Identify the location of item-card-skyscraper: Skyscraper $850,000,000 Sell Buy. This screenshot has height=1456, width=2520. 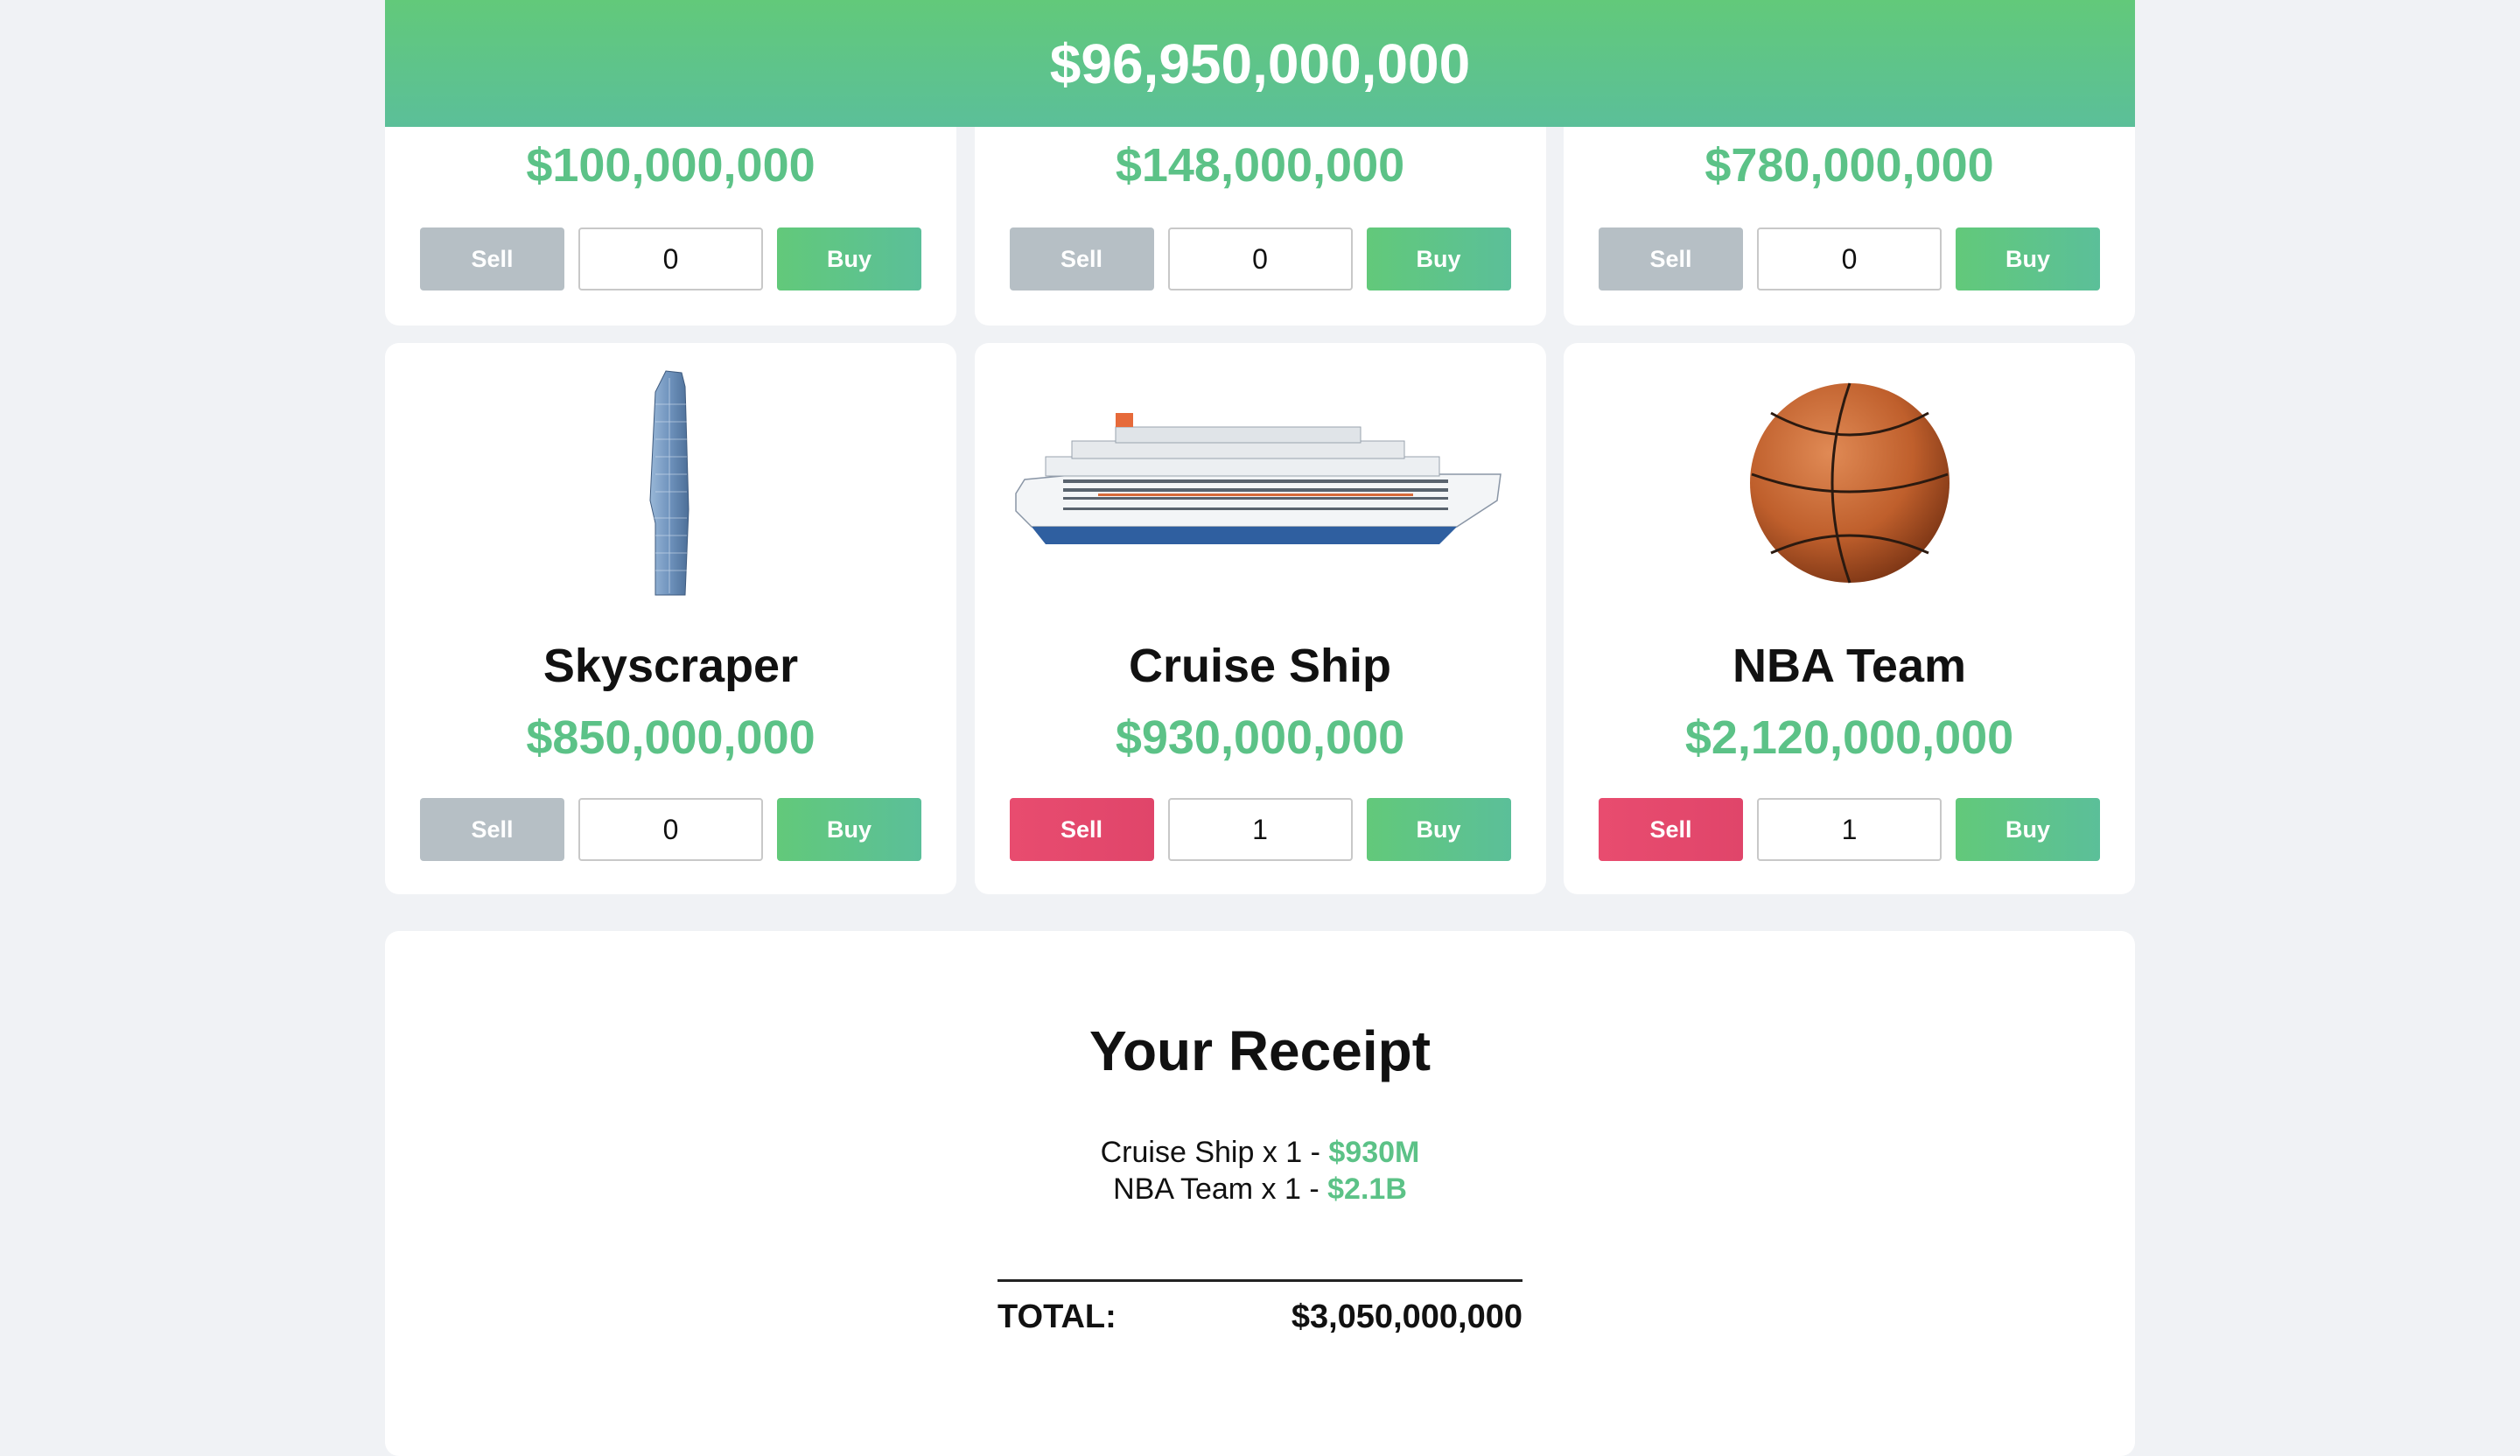
(670, 618).